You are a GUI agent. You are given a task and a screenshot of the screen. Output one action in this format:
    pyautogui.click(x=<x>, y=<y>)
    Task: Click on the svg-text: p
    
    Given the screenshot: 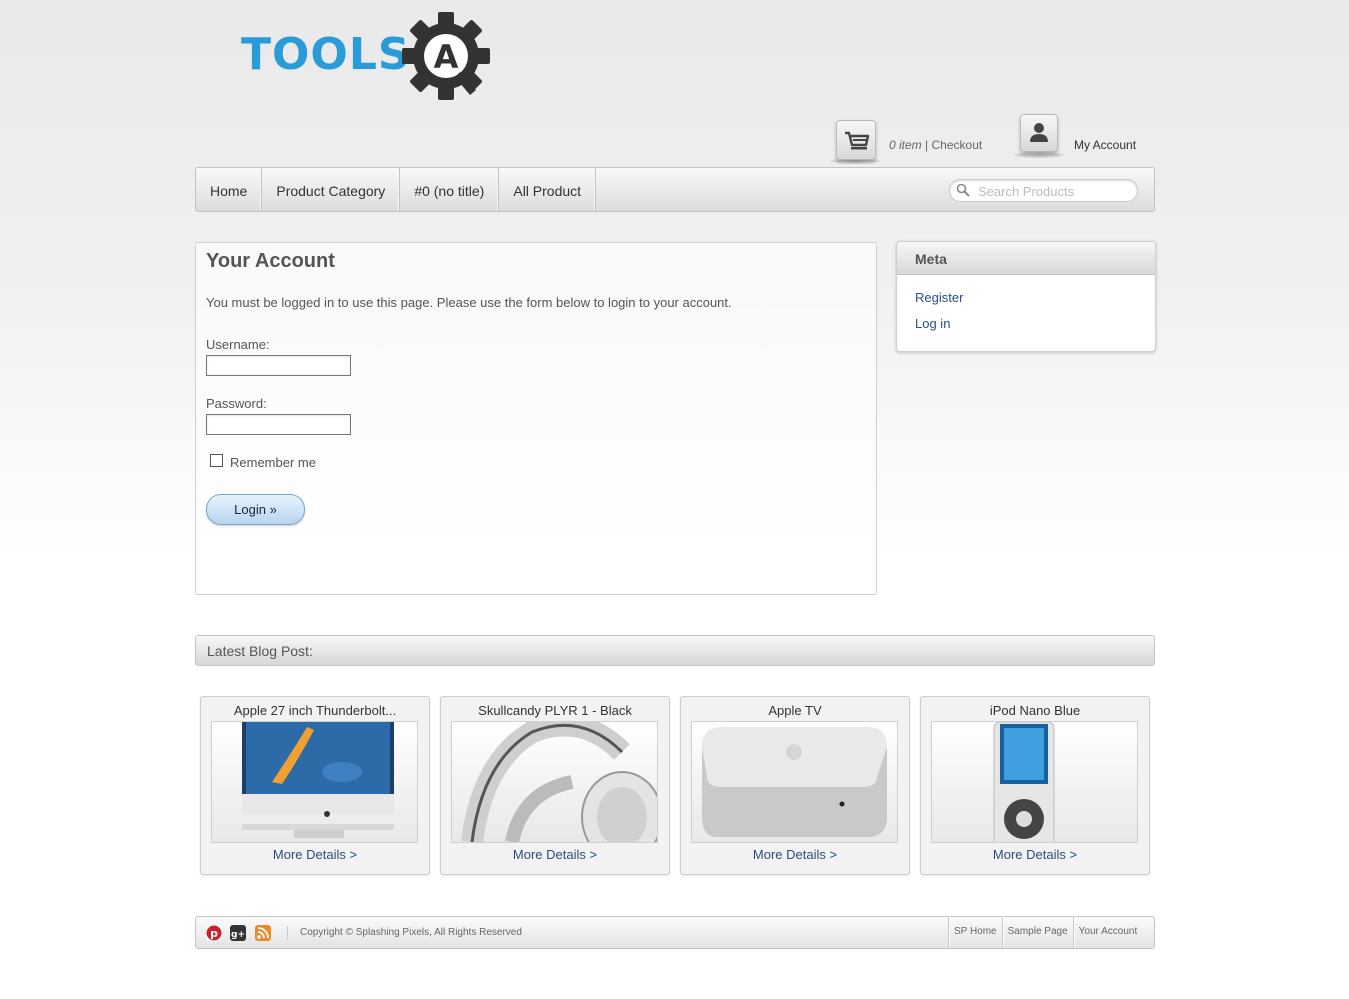 What is the action you would take?
    pyautogui.click(x=214, y=933)
    